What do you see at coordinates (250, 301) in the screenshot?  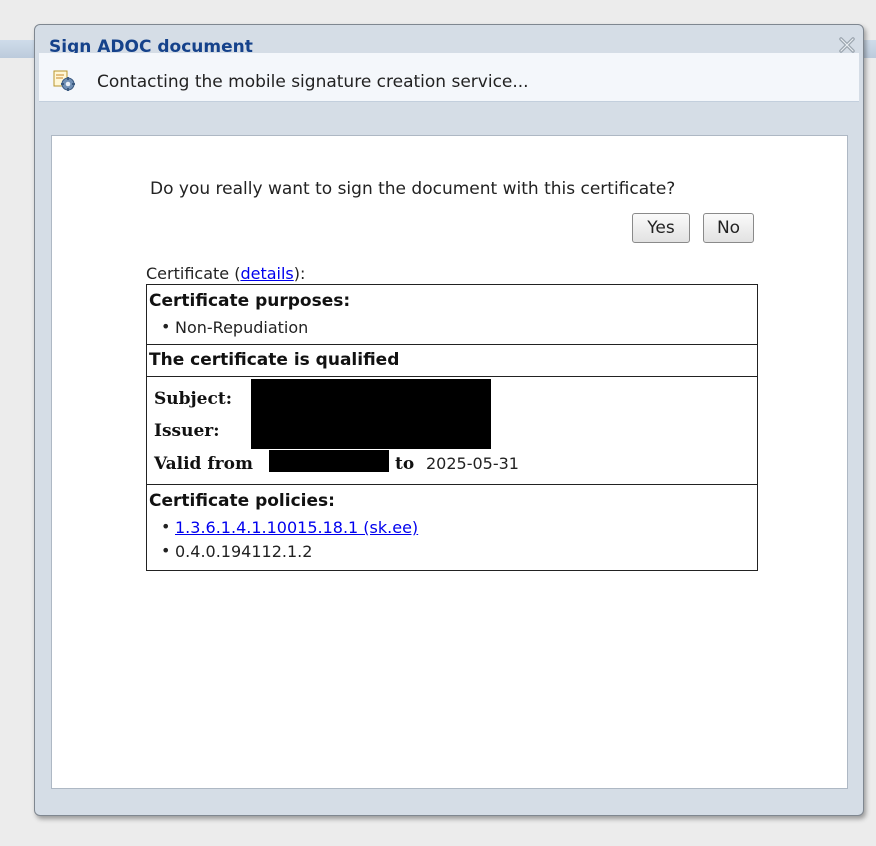 I see `purposes-heading: Certificate purposes:` at bounding box center [250, 301].